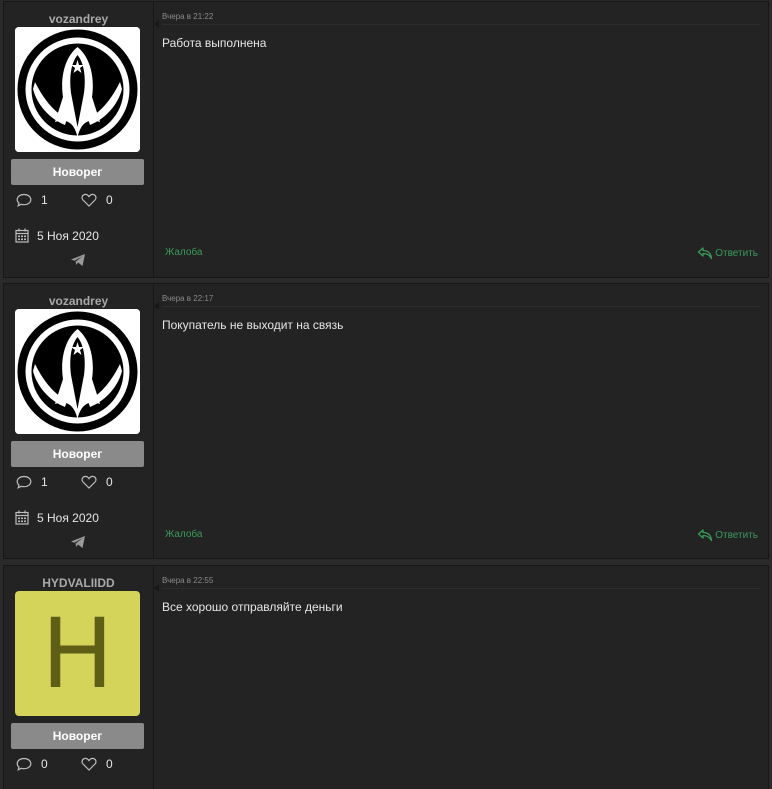  I want to click on user-panel: HYDVALIIDD H Новорег 0 0, so click(79, 677).